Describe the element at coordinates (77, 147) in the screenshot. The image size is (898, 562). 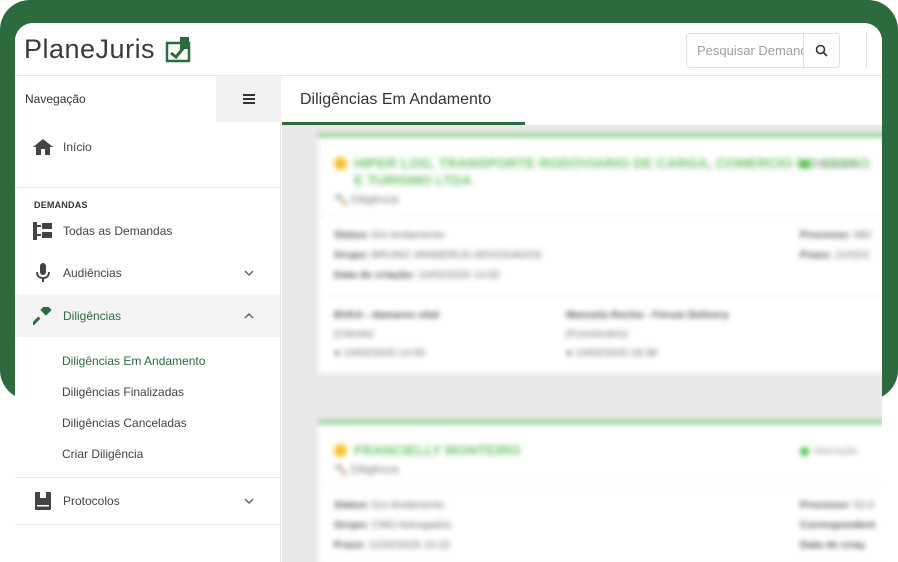
I see `sidebar-item-label: Início` at that location.